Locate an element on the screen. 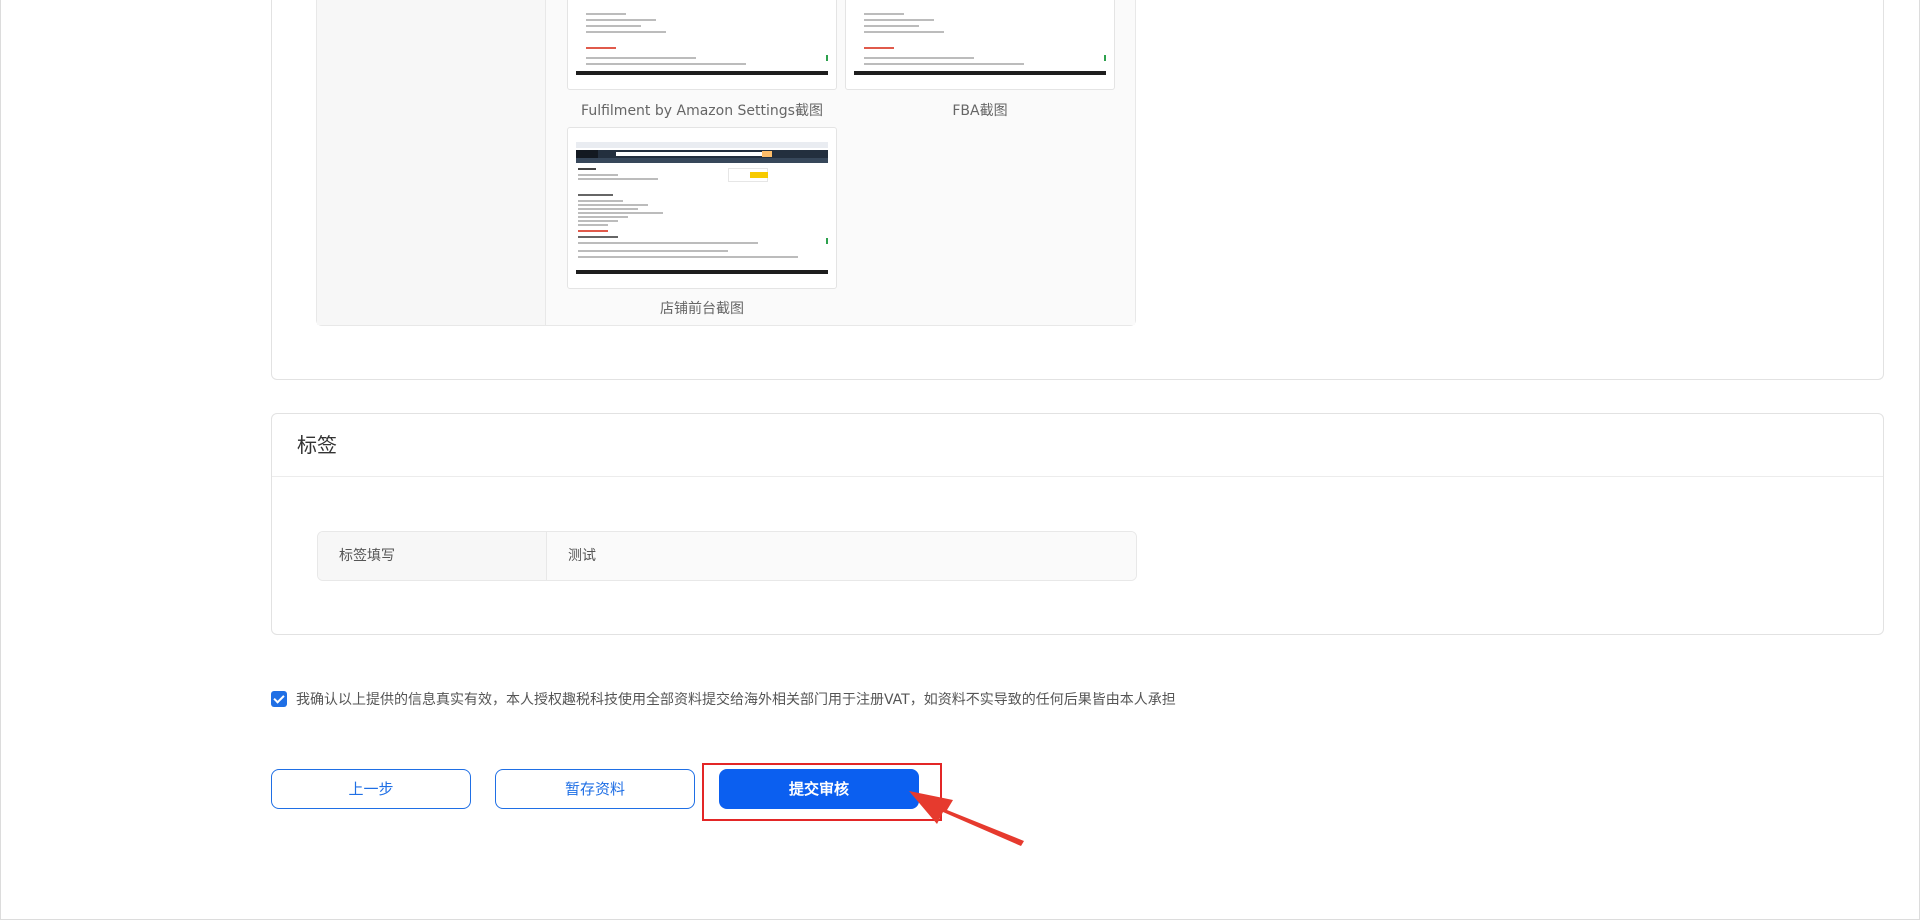 This screenshot has height=920, width=1920. screenshot-thumbnail-fba-settings is located at coordinates (702, 45).